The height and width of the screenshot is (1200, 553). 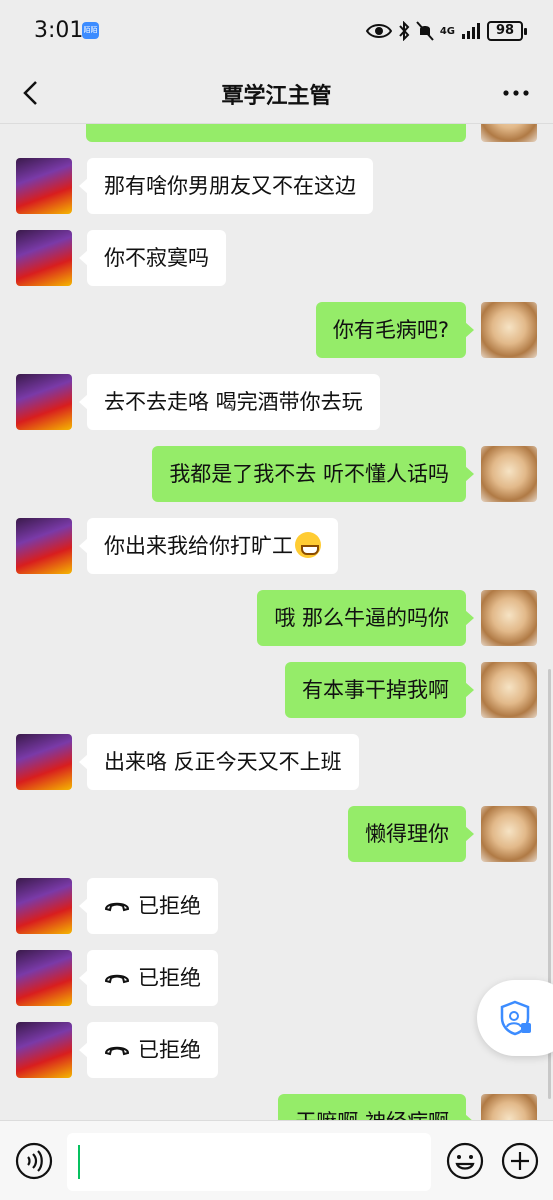 I want to click on security-shield-button, so click(x=515, y=1018).